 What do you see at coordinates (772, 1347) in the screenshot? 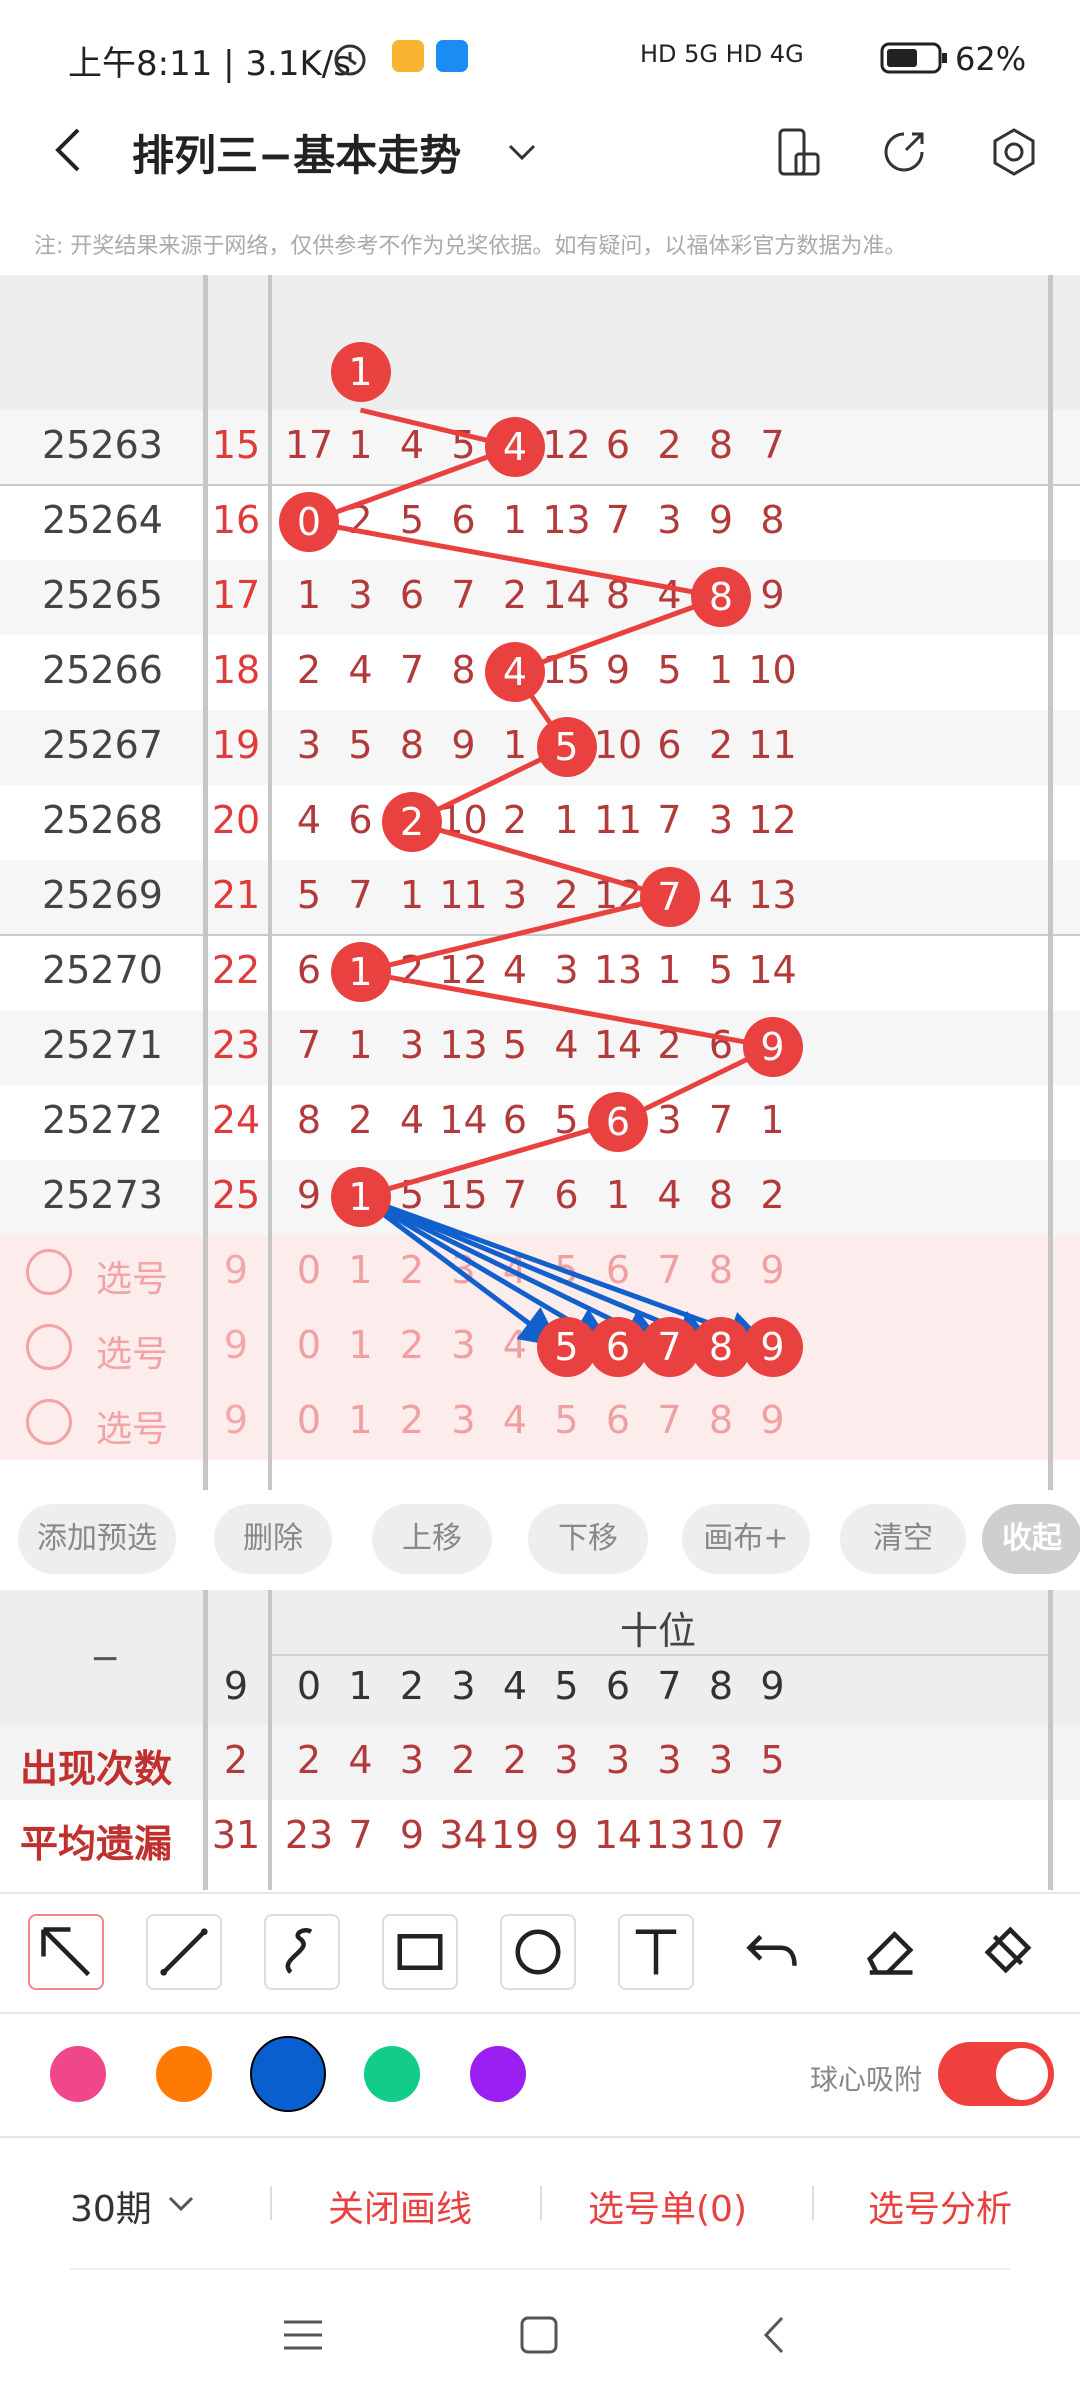
I see `selected-number-ball: 9` at bounding box center [772, 1347].